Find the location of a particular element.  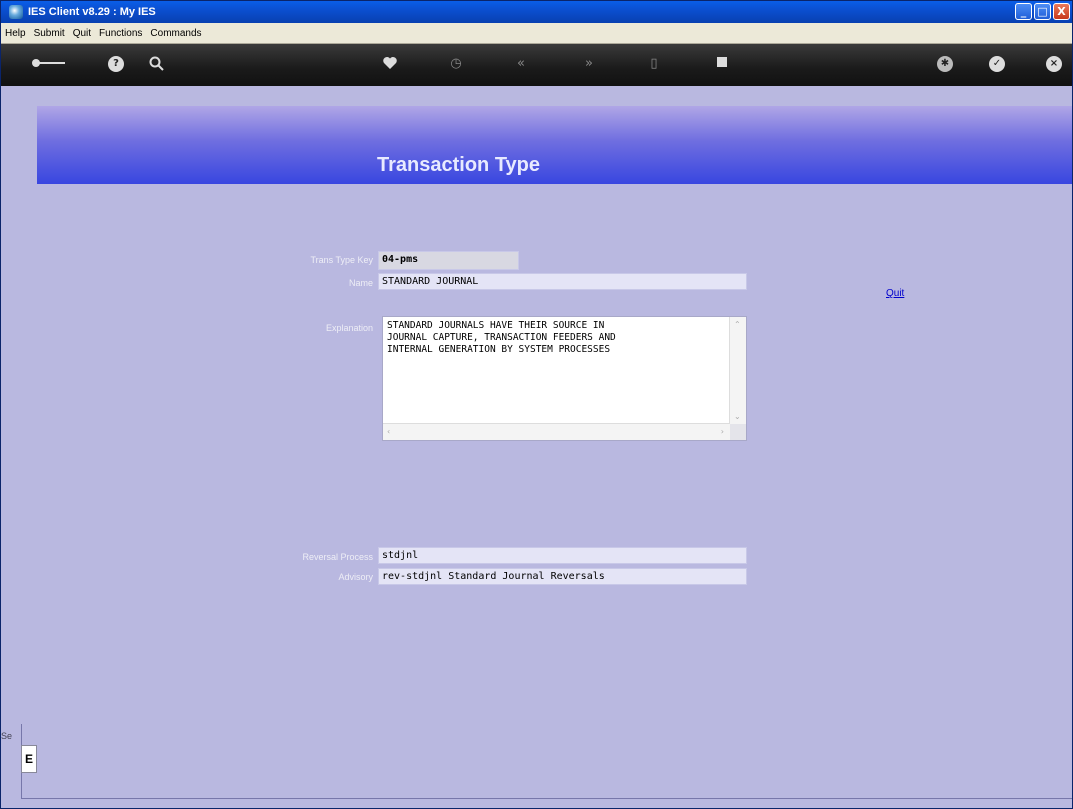

scroll-left-icon: ‹ is located at coordinates (388, 431).